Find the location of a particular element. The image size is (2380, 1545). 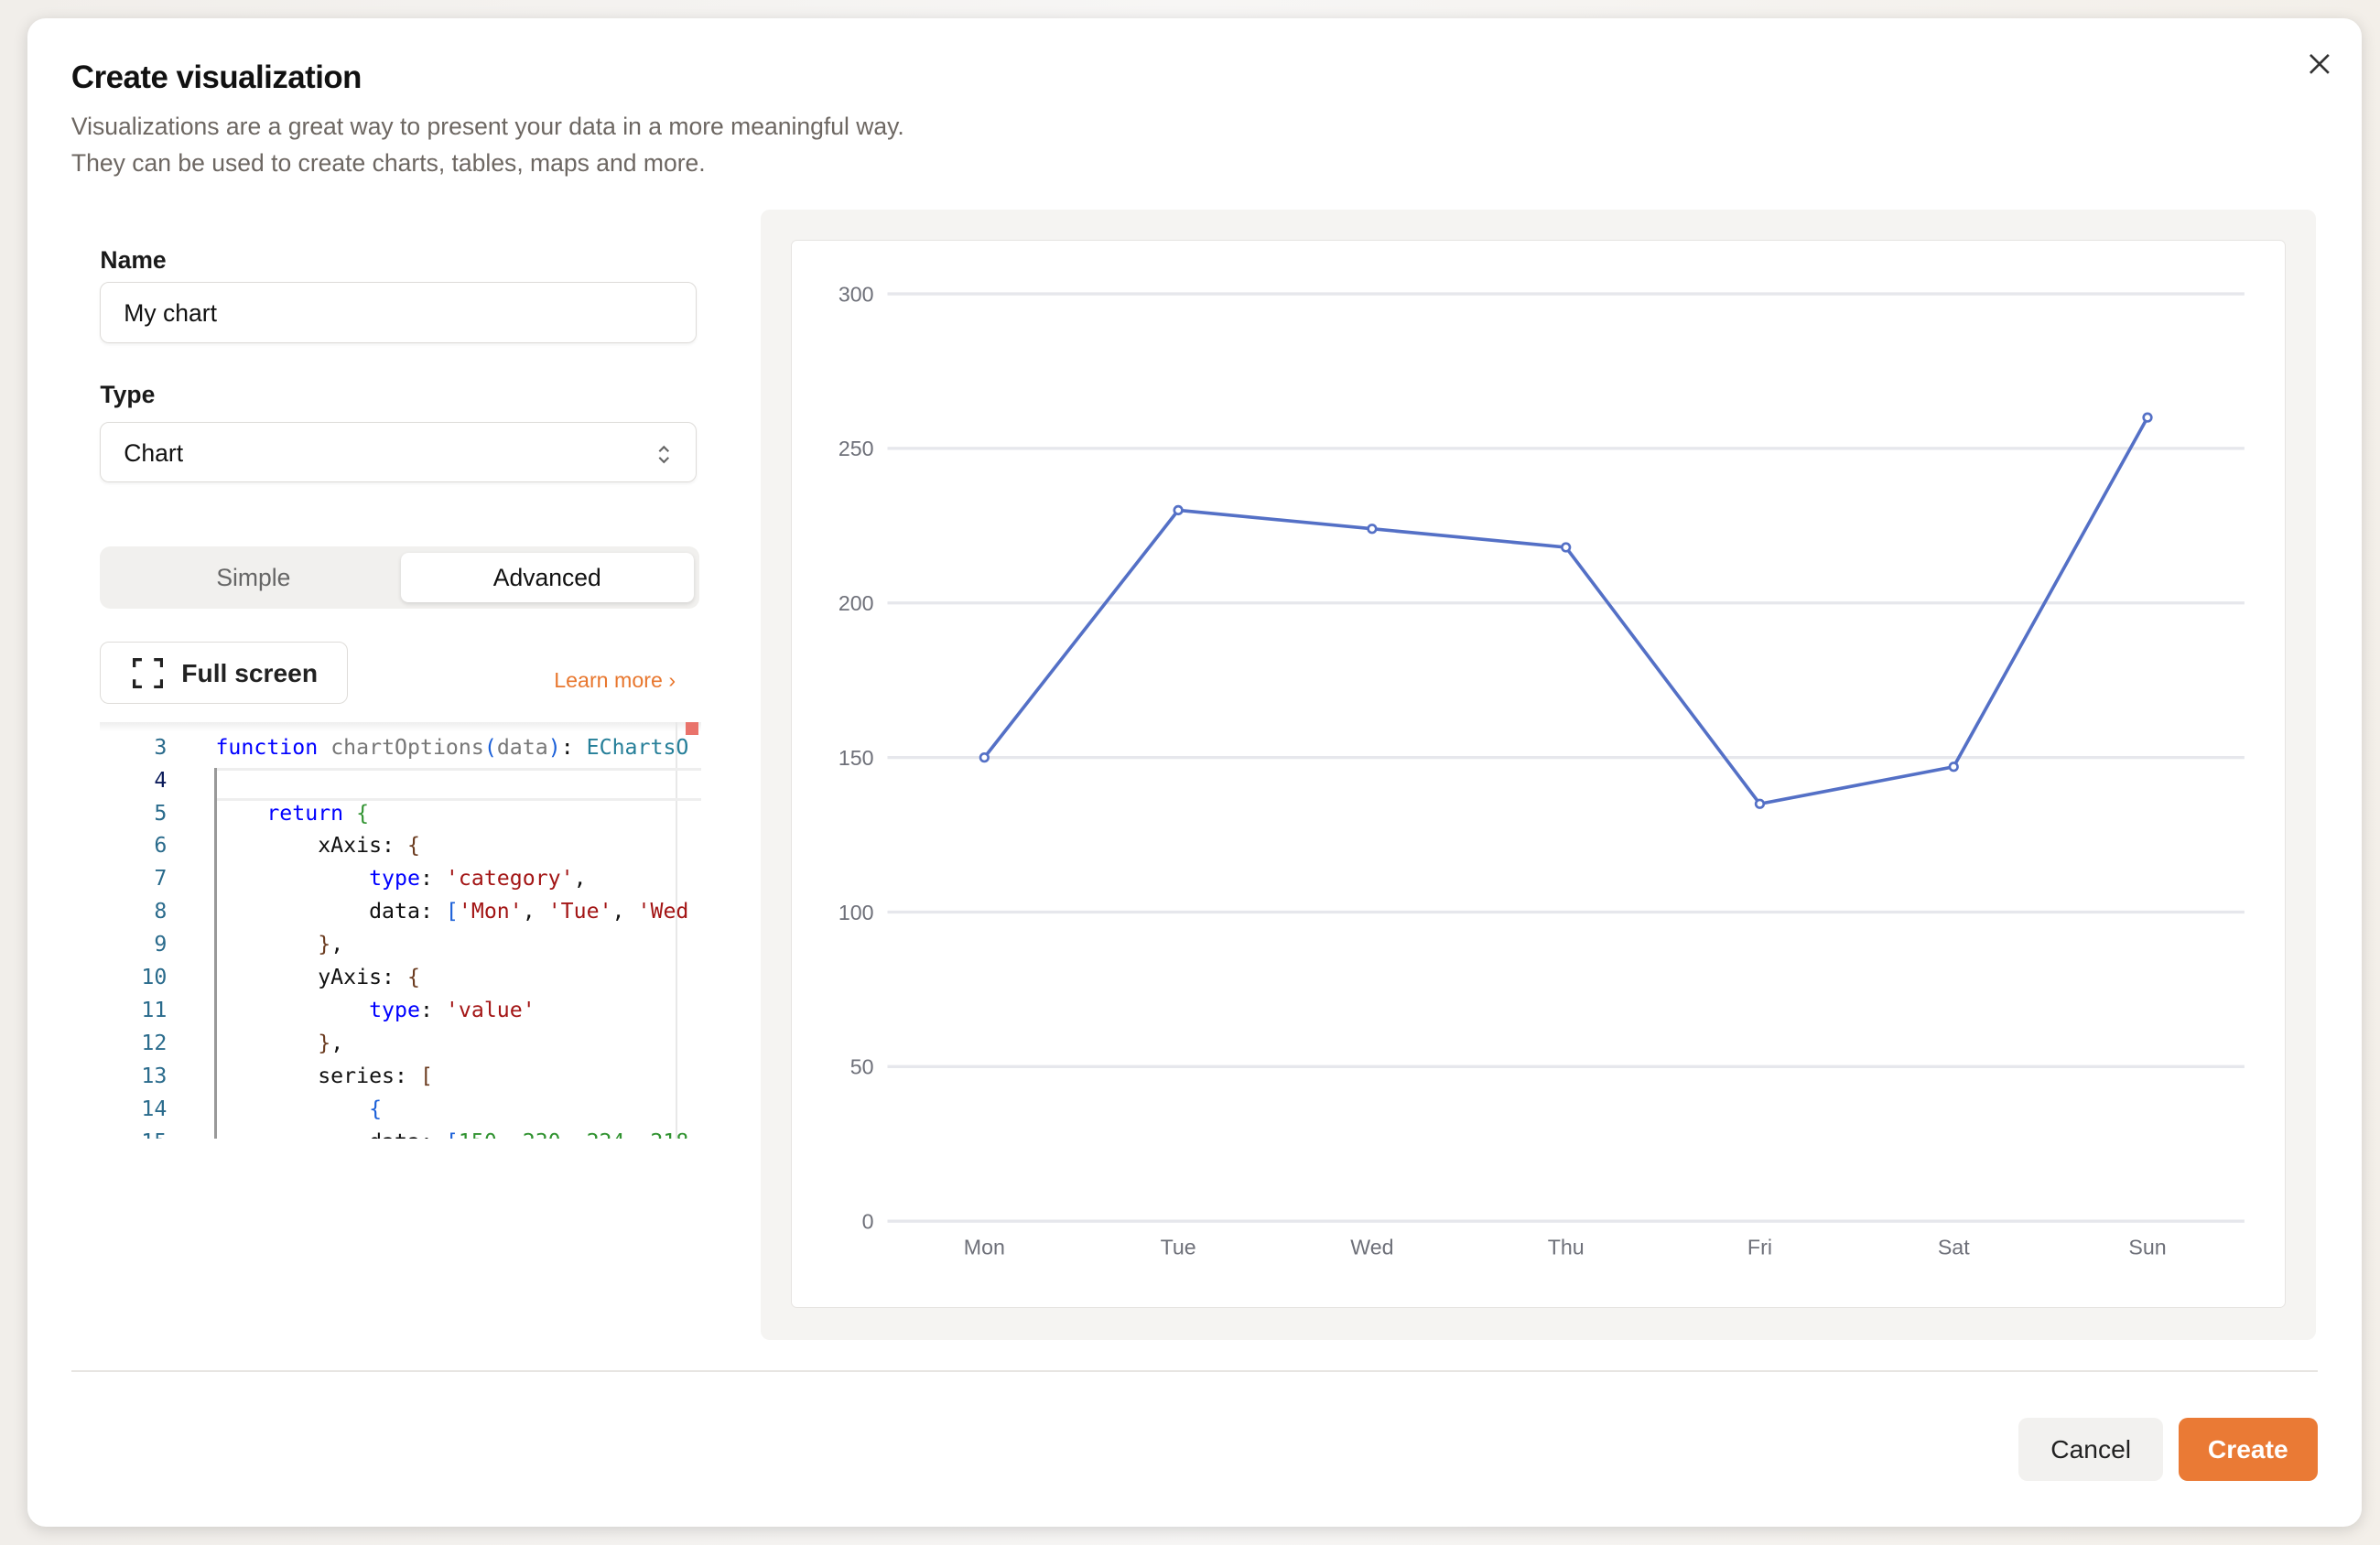

chevron-right-icon: › is located at coordinates (672, 679).